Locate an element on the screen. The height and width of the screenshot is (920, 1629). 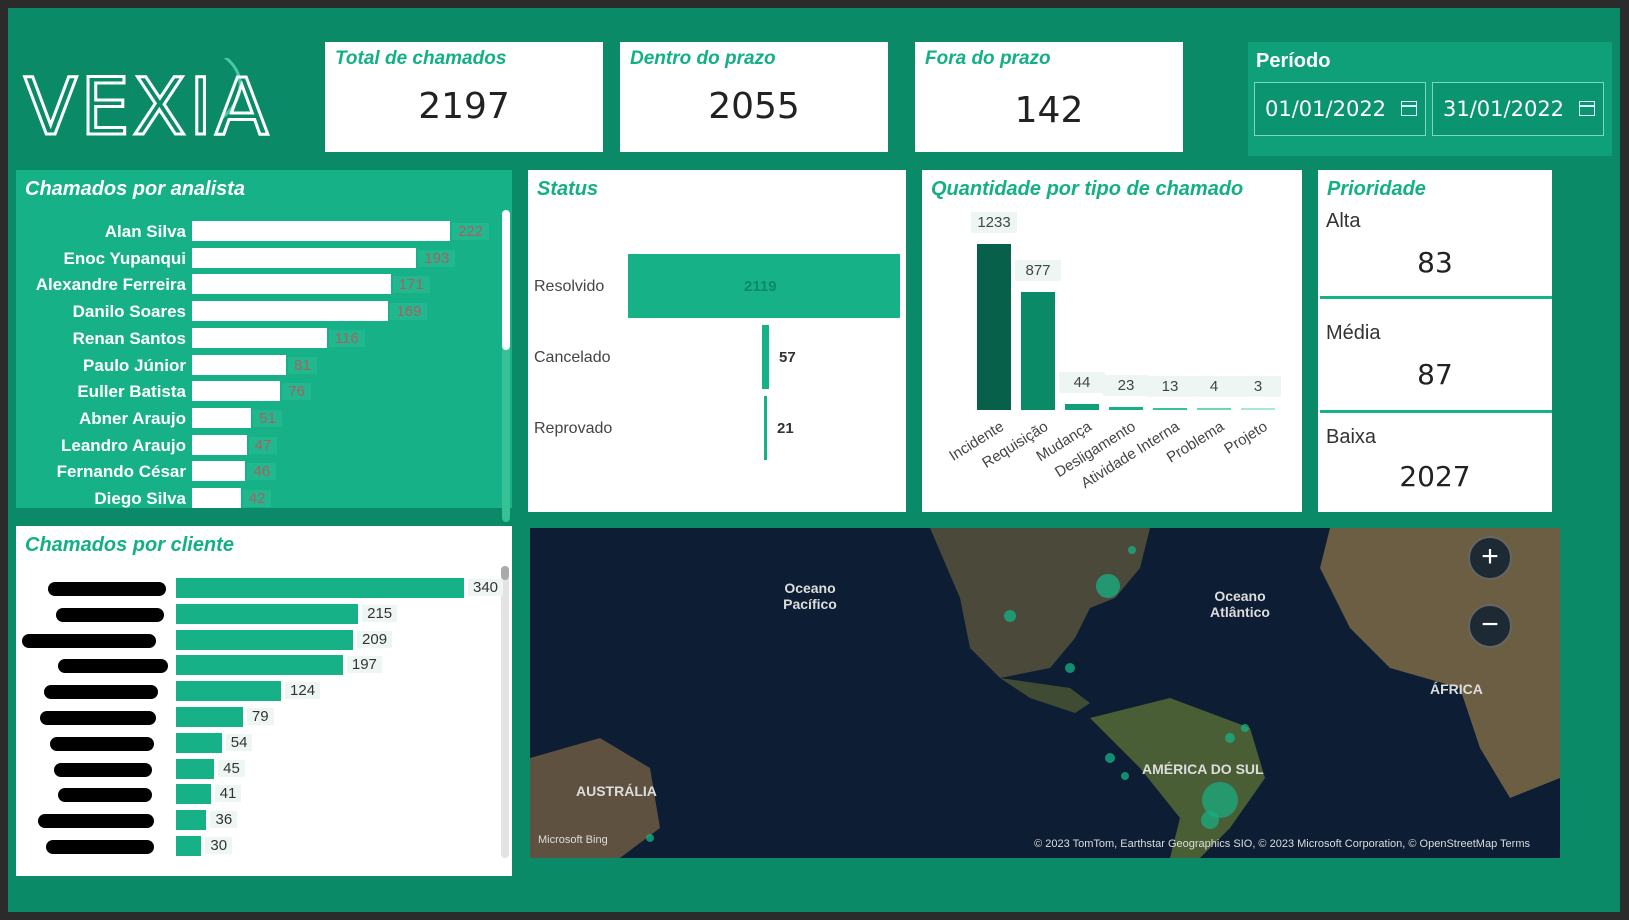
zoom-in-button: + is located at coordinates (1490, 558).